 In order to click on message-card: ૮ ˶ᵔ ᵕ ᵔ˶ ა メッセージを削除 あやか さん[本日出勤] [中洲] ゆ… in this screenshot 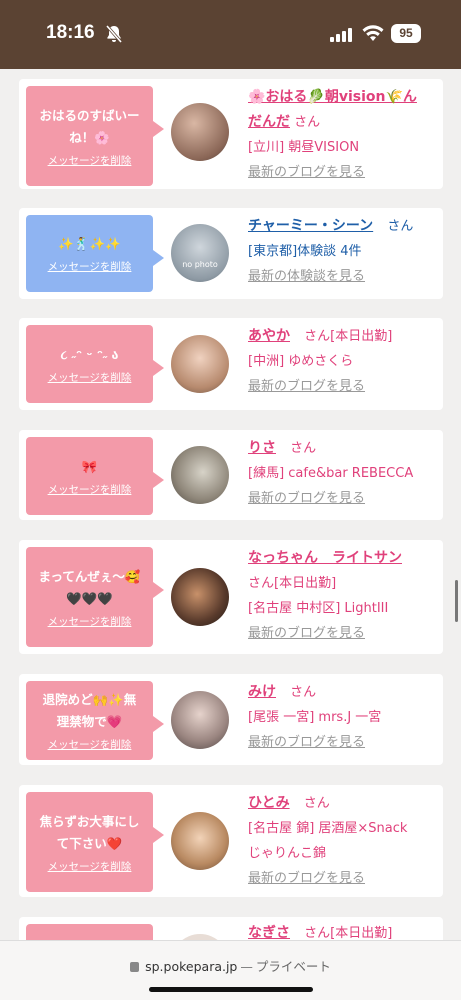, I will do `click(231, 364)`.